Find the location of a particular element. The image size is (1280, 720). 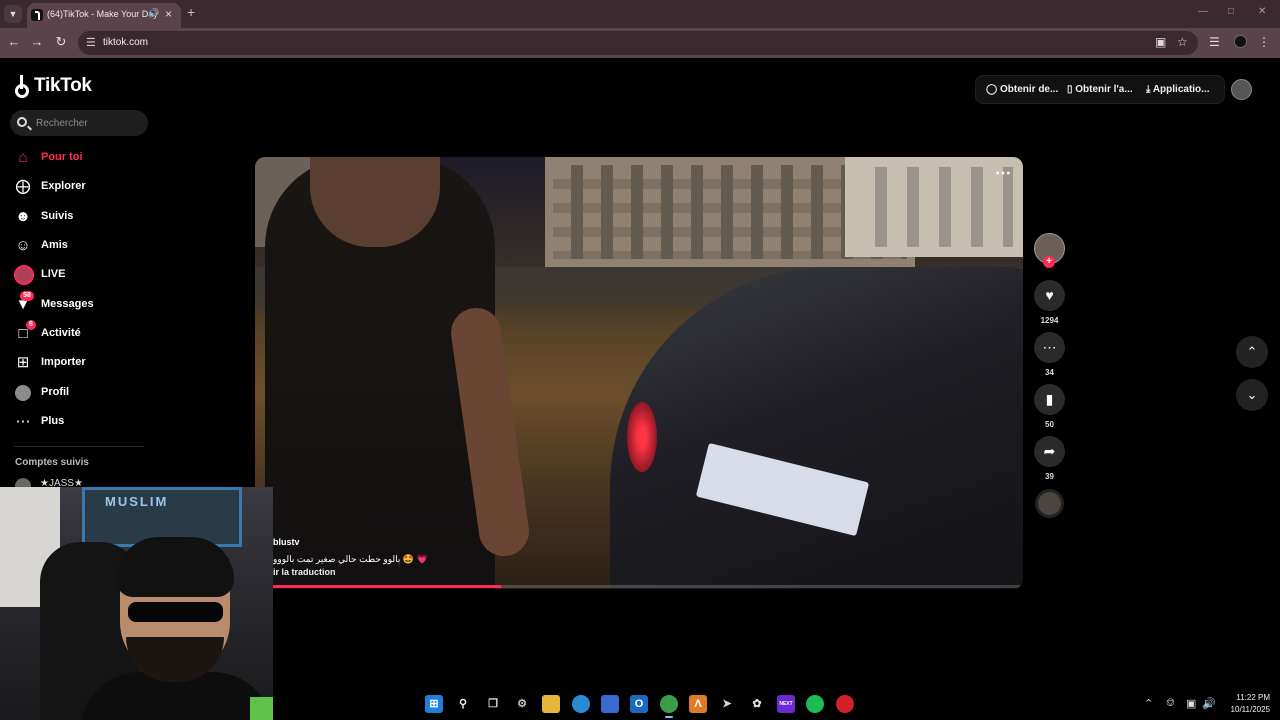

user-avatar is located at coordinates (1241, 89).